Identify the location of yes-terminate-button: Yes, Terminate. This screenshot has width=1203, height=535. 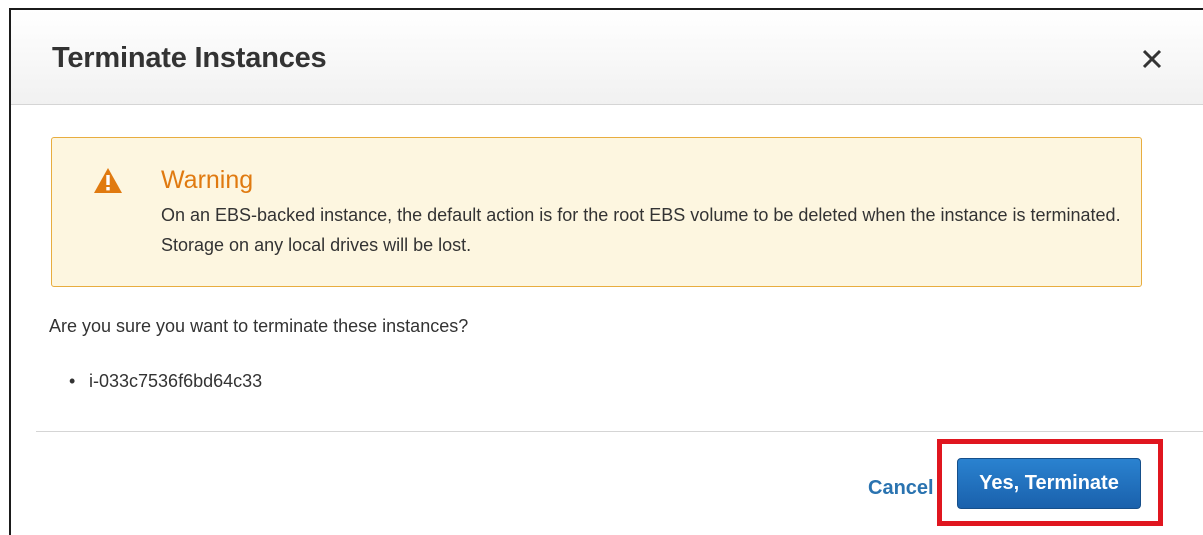
(1049, 483).